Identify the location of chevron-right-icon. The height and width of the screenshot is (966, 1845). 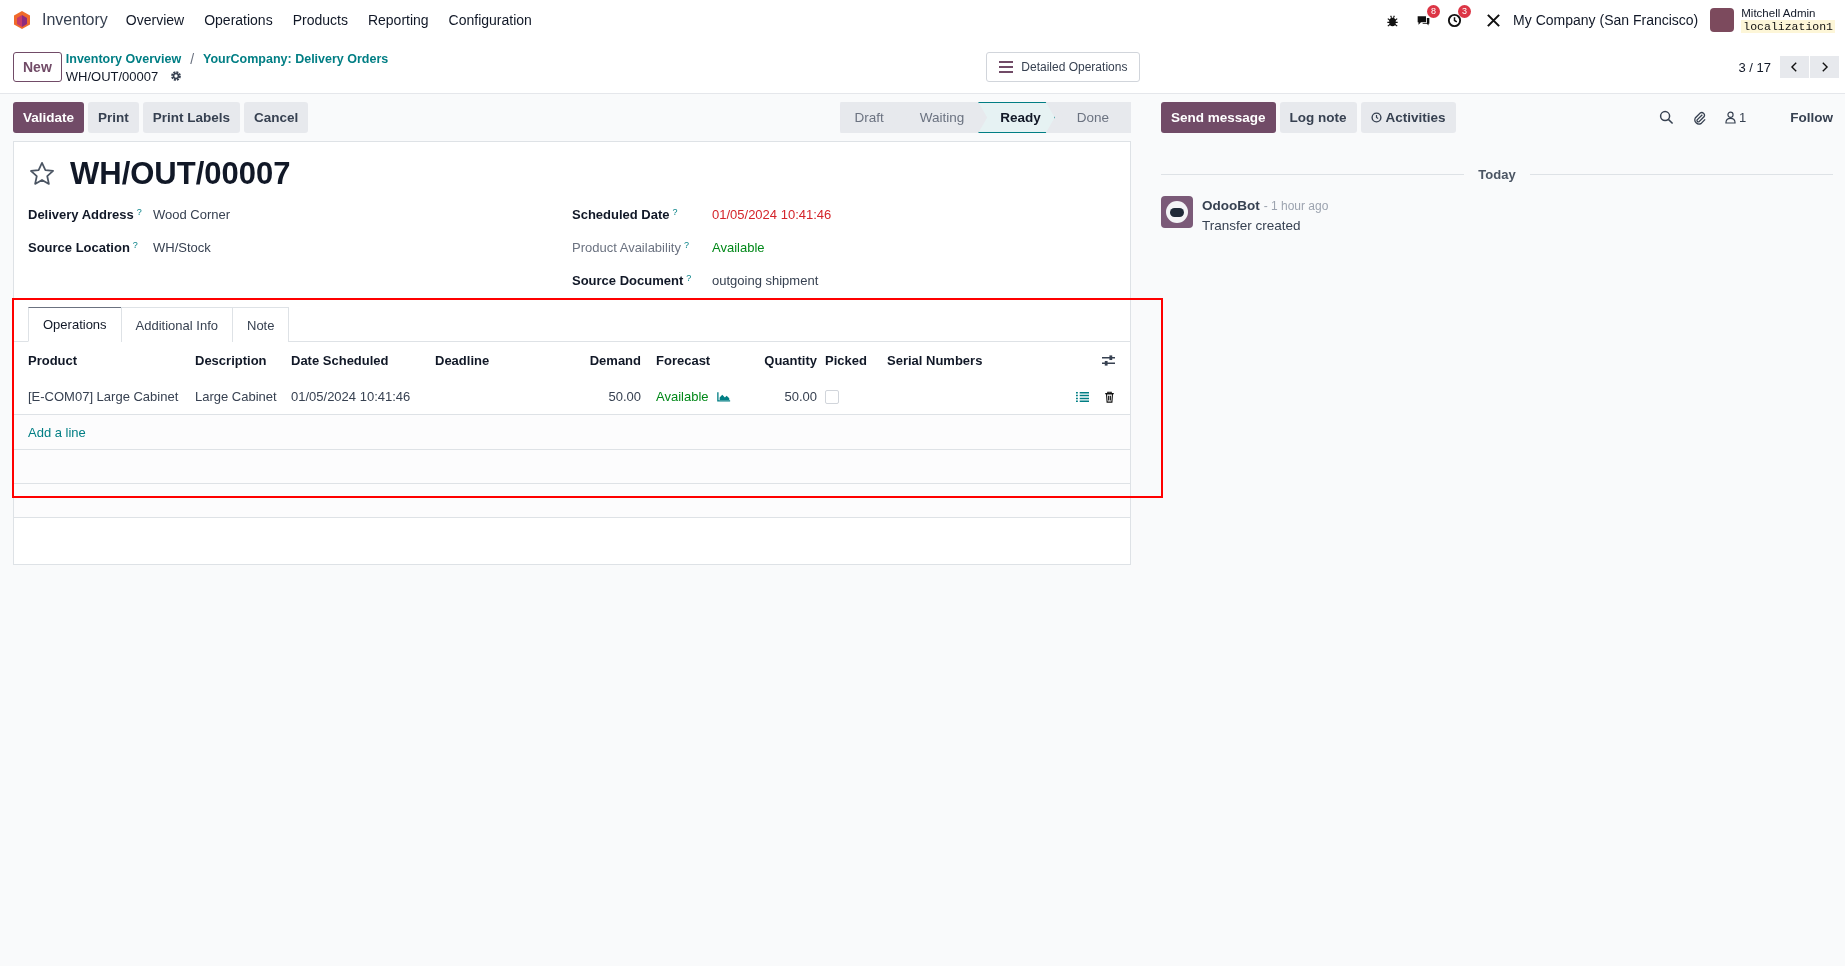
(1824, 67).